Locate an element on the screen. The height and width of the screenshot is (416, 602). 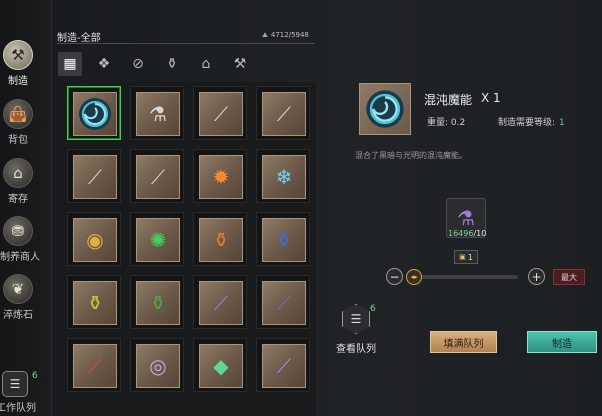
queue-count-badge: 6 is located at coordinates (373, 309).